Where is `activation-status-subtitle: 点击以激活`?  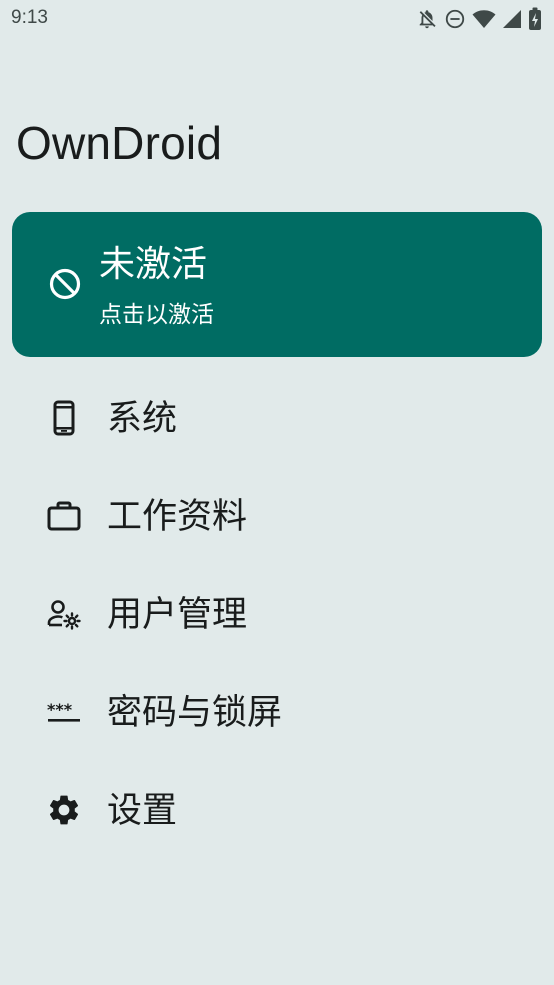 activation-status-subtitle: 点击以激活 is located at coordinates (156, 315).